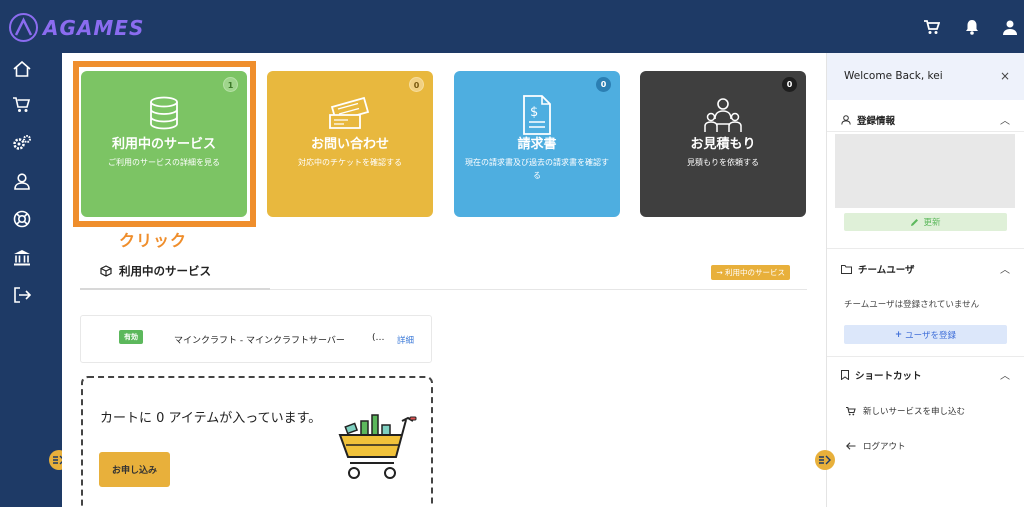 The image size is (1024, 507). Describe the element at coordinates (211, 418) in the screenshot. I see `cart-message: カートに 0 アイテムが入っています。` at that location.